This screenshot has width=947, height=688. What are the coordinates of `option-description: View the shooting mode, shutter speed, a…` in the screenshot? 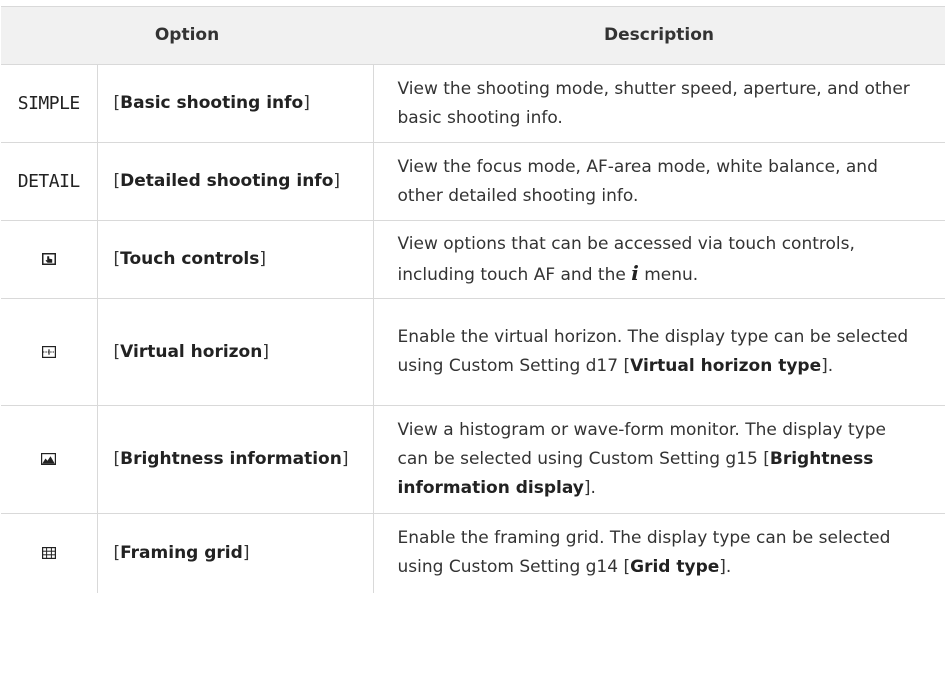 It's located at (659, 103).